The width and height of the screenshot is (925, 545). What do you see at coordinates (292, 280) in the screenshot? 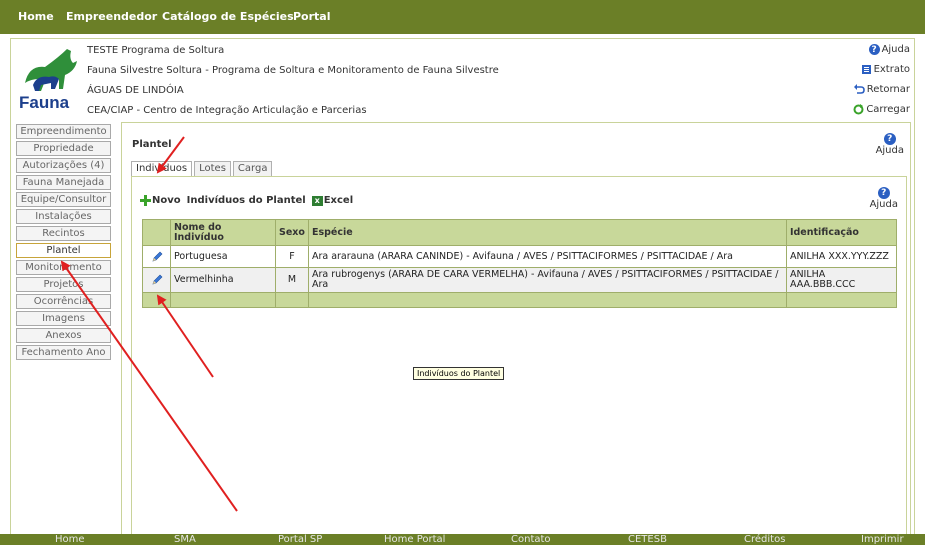
I see `cell-sex: M` at bounding box center [292, 280].